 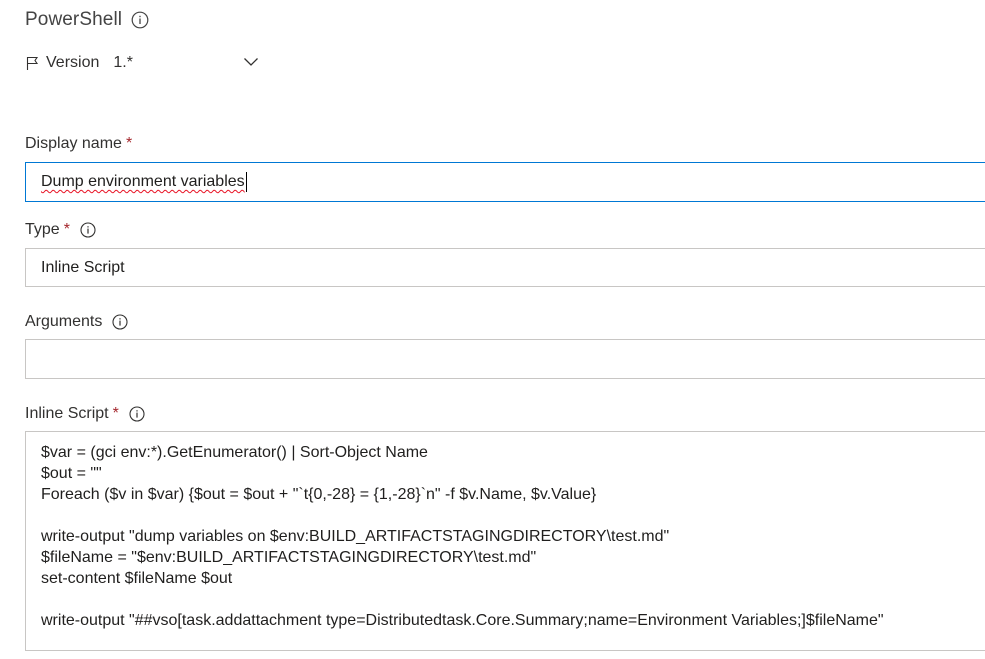 I want to click on type-label-text: Type, so click(x=42, y=229).